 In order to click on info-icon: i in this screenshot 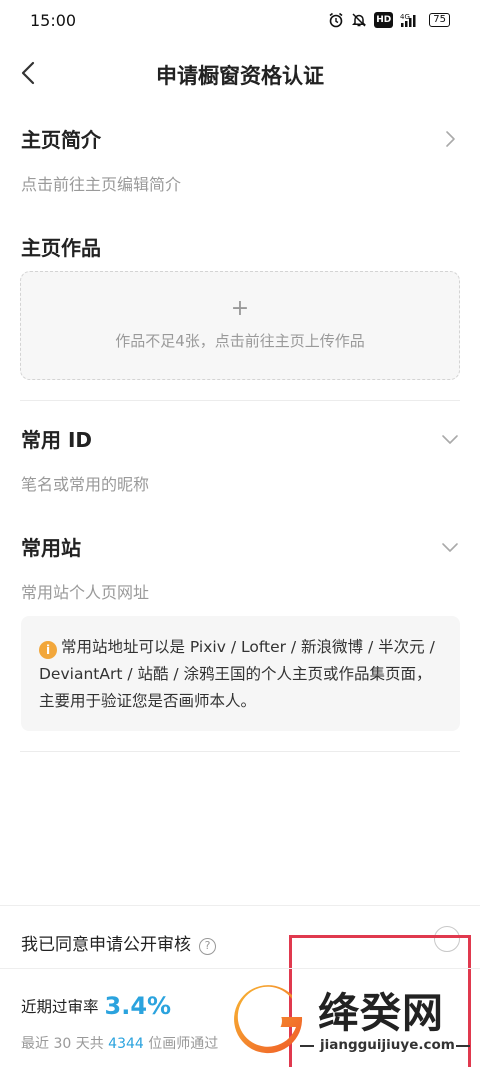, I will do `click(48, 650)`.